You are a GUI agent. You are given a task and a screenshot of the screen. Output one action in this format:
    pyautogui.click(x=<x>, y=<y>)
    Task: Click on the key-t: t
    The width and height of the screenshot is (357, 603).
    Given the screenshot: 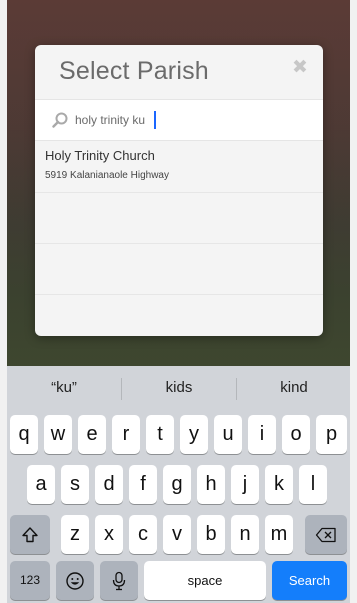 What is the action you would take?
    pyautogui.click(x=160, y=434)
    